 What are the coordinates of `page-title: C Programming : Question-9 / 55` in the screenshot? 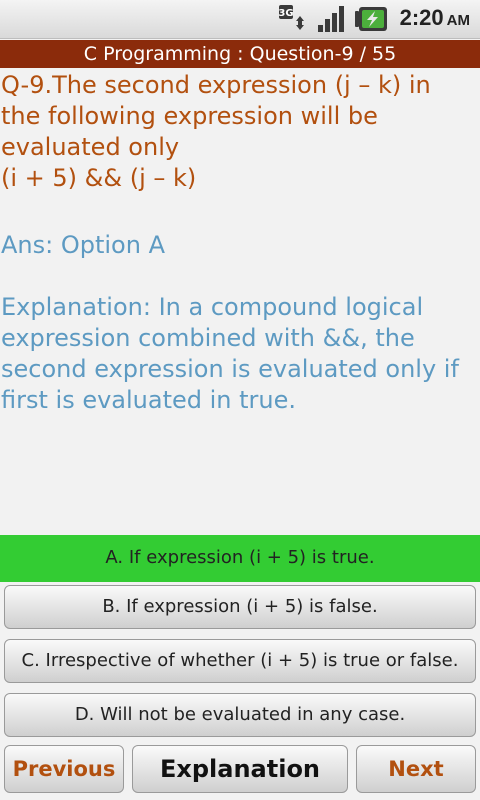 It's located at (240, 54).